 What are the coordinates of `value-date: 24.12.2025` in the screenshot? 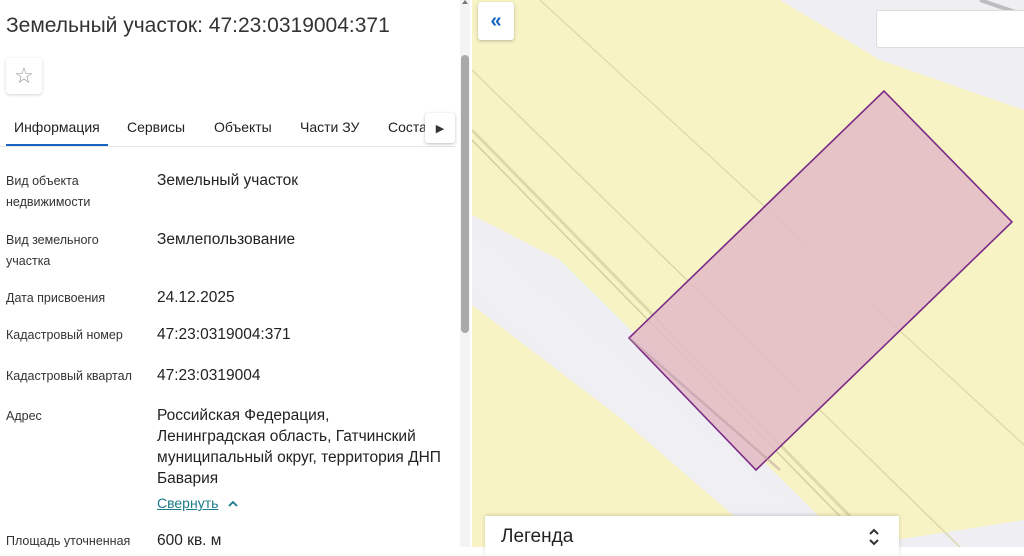 It's located at (196, 297).